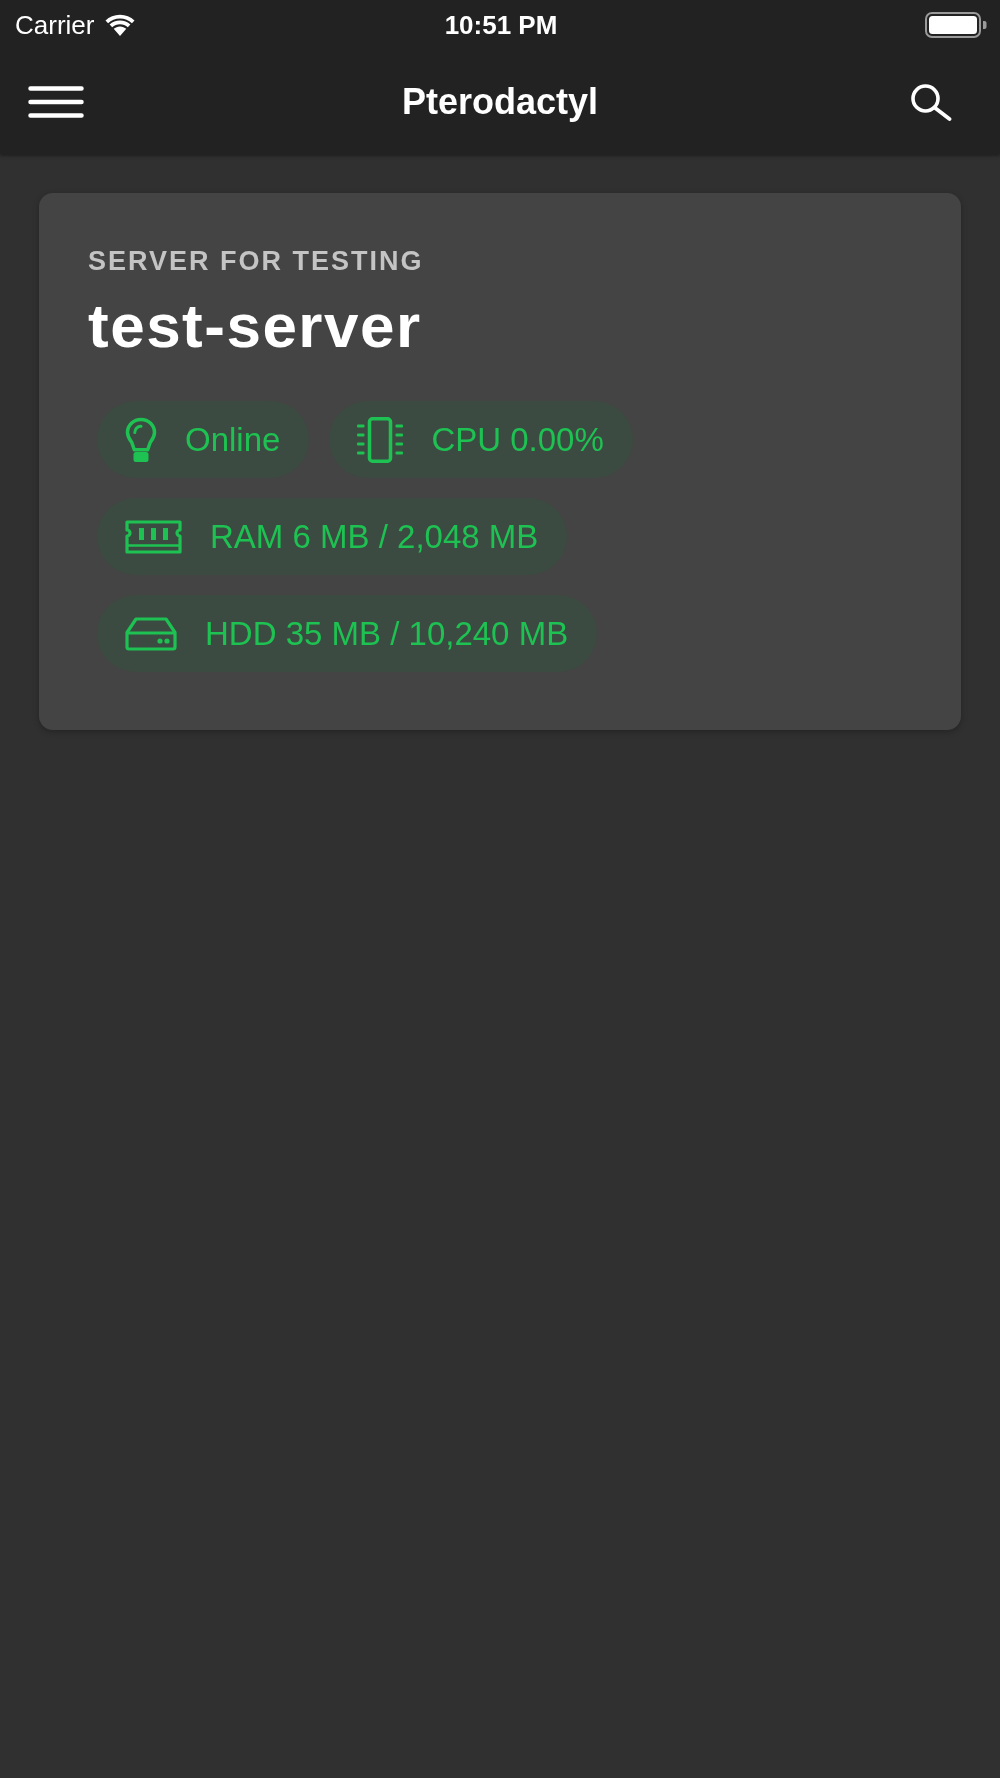 The image size is (1000, 1778). I want to click on search-button, so click(931, 102).